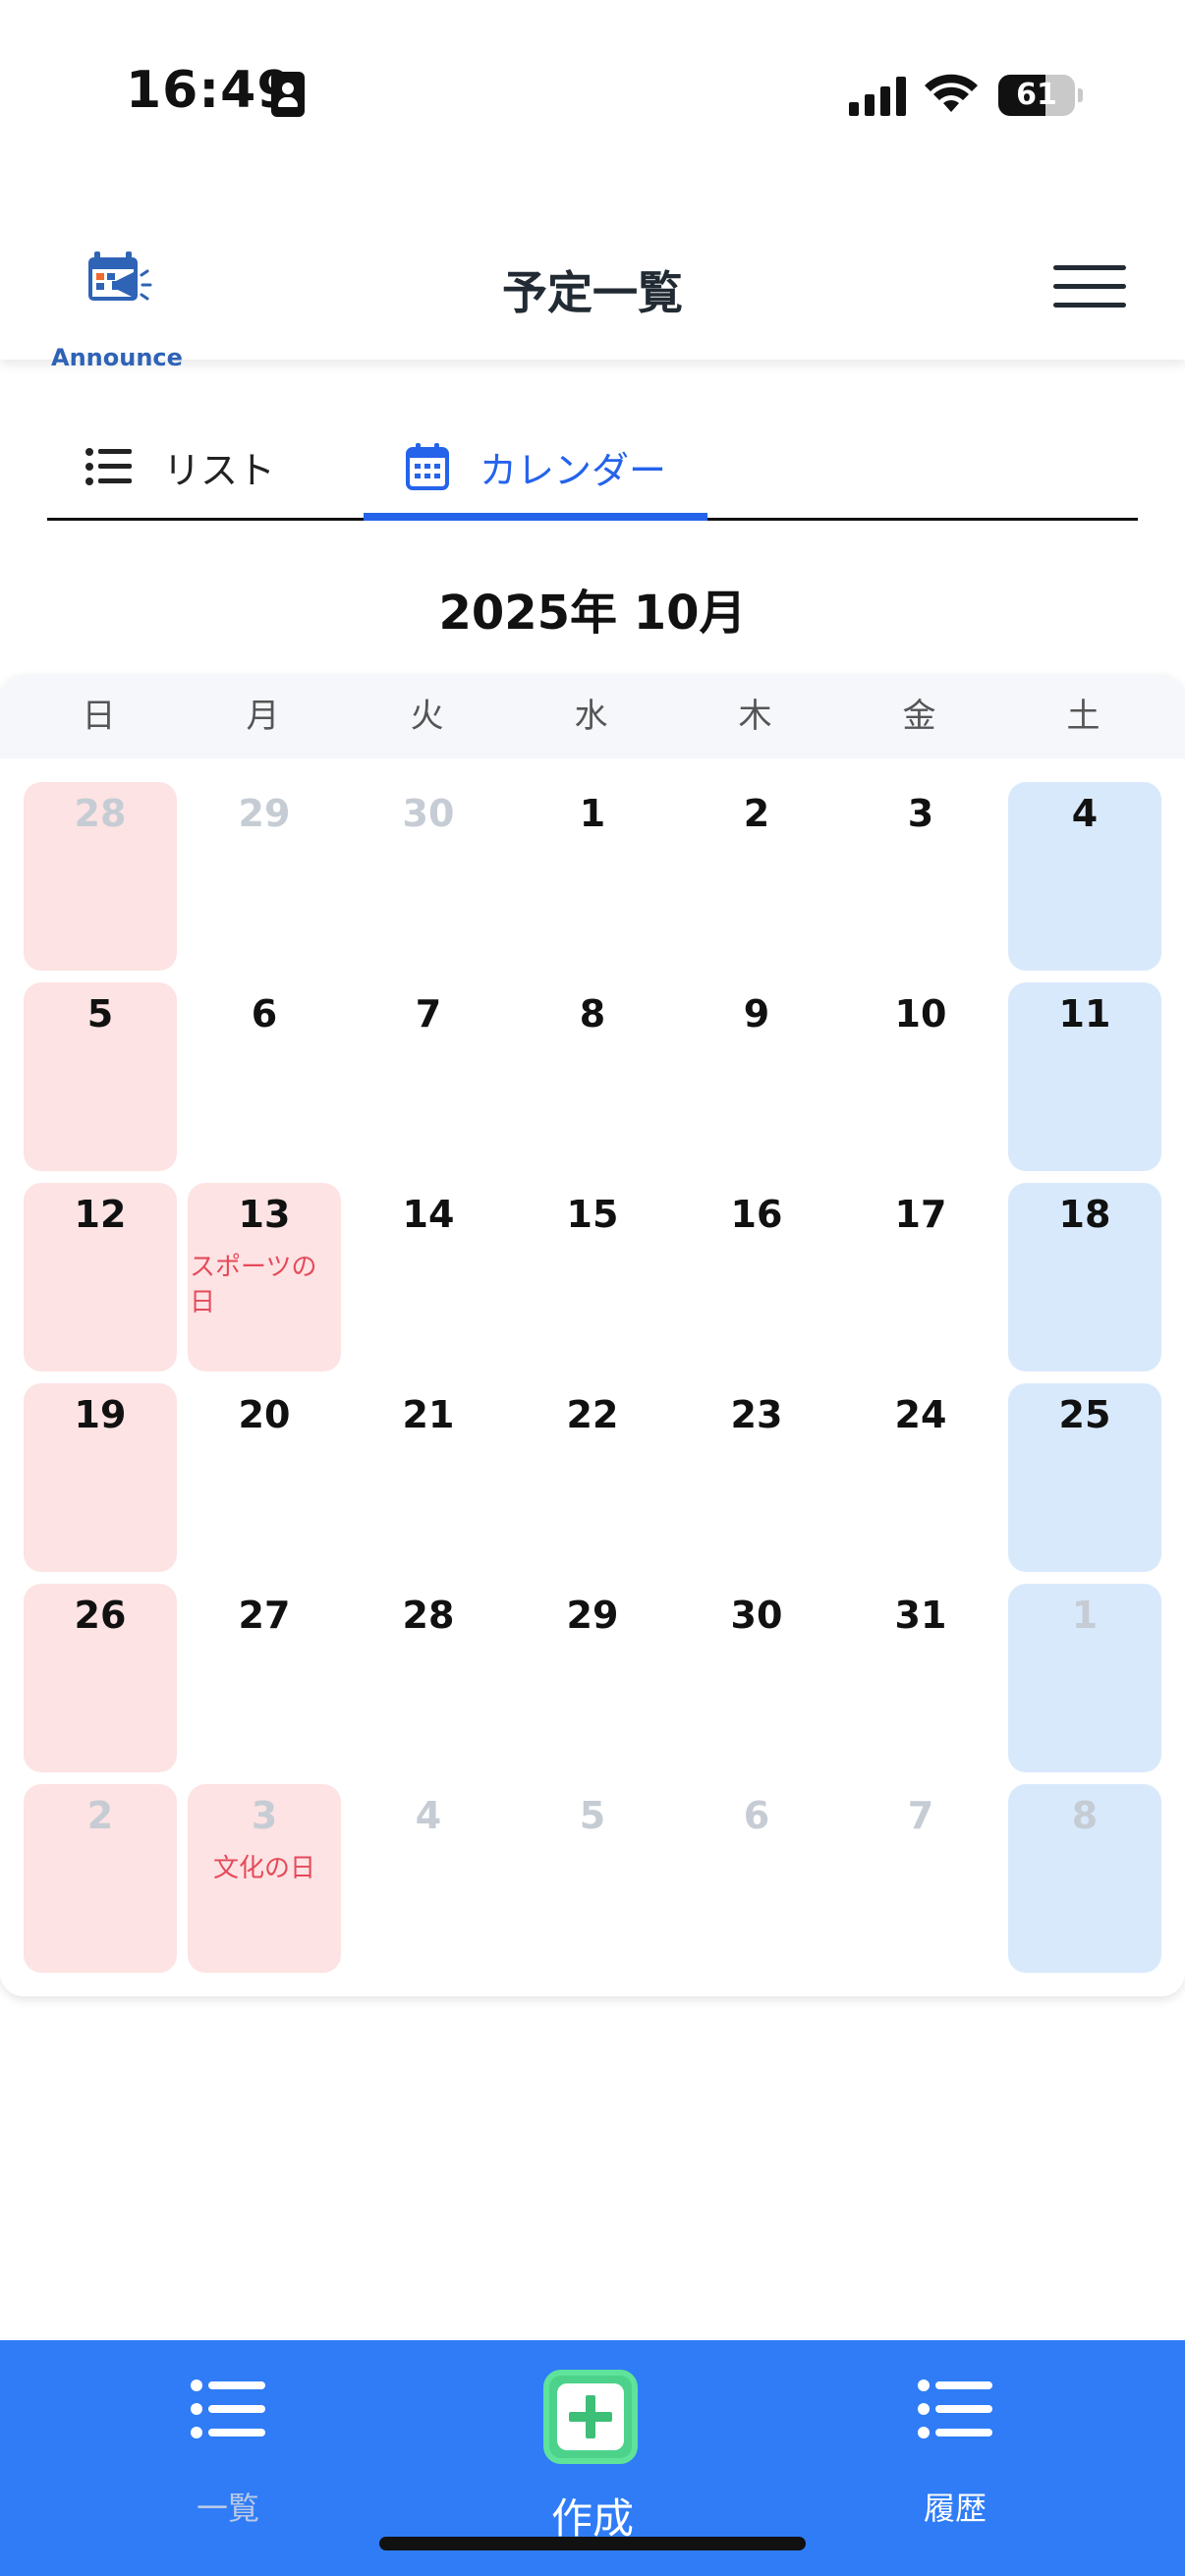 The width and height of the screenshot is (1185, 2576). What do you see at coordinates (1089, 286) in the screenshot?
I see `hamburger-menu-button` at bounding box center [1089, 286].